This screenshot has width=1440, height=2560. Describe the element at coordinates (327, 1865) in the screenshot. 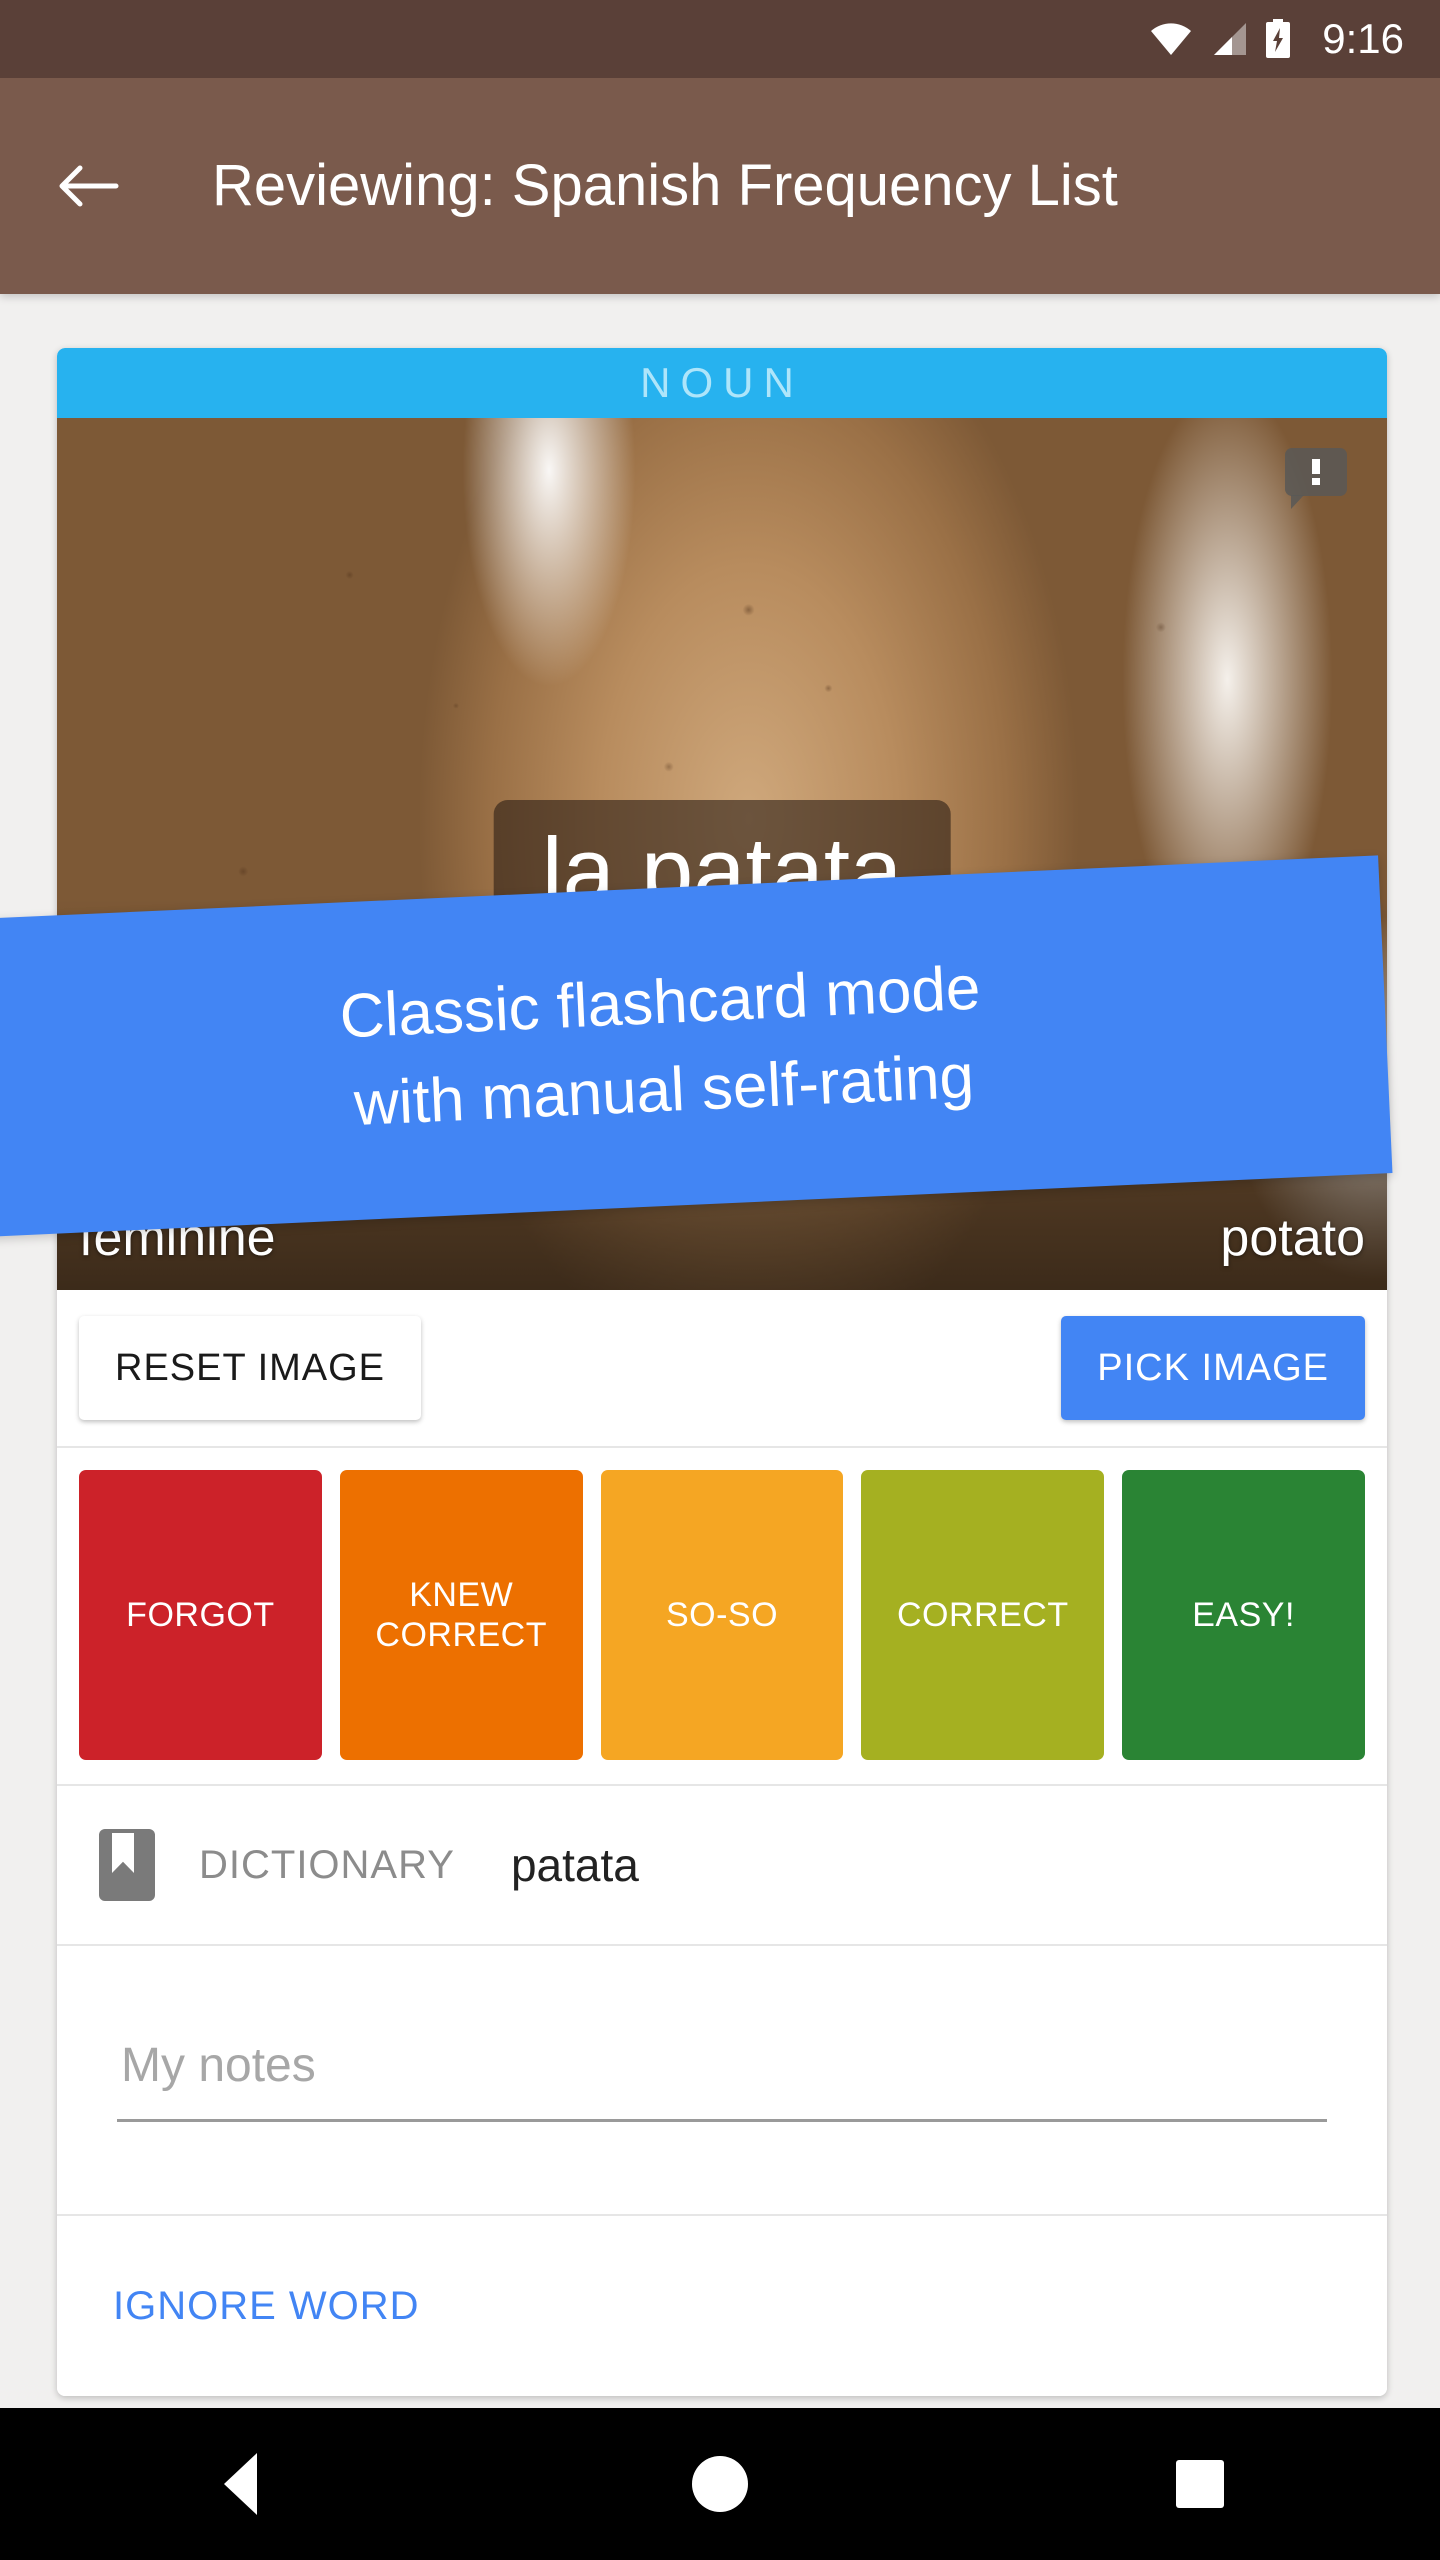

I see `dictionary-label: DICTIONARY` at that location.